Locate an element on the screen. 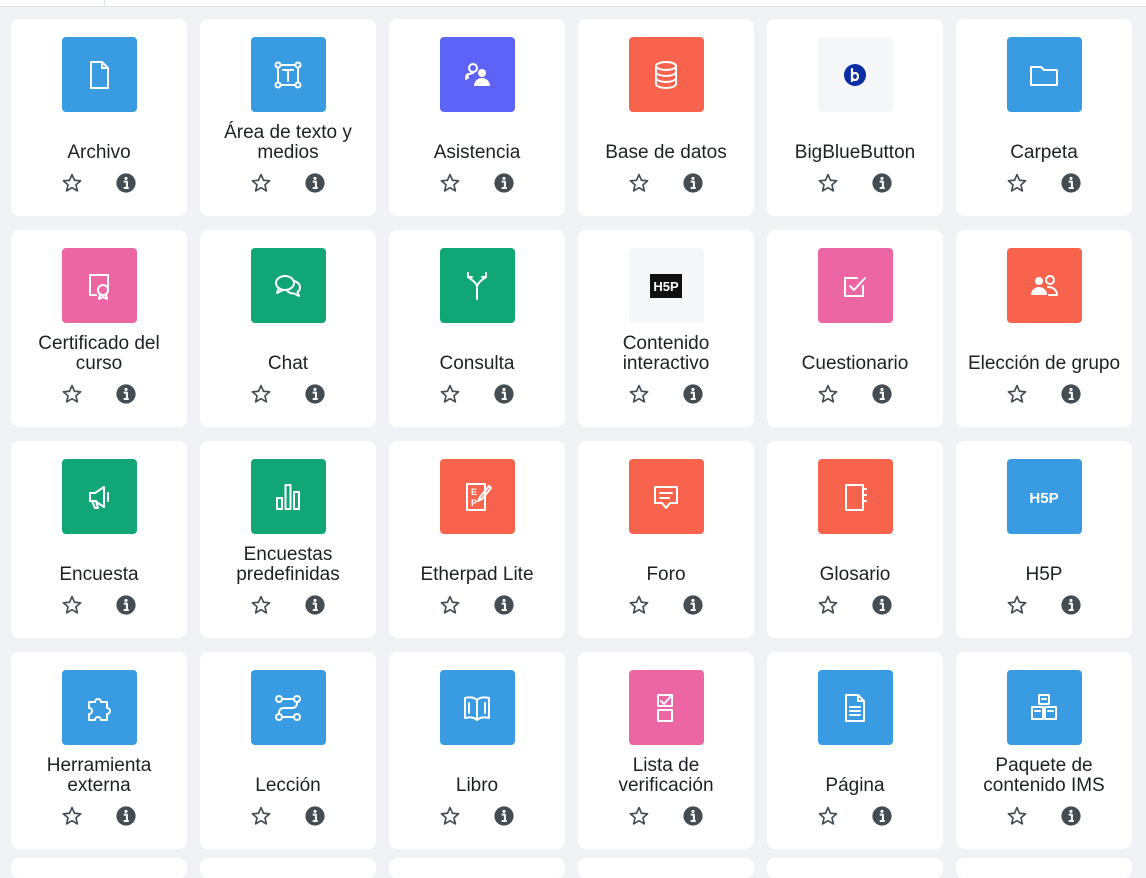 This screenshot has width=1146, height=878. activity-label: Contenido interactivo is located at coordinates (666, 351).